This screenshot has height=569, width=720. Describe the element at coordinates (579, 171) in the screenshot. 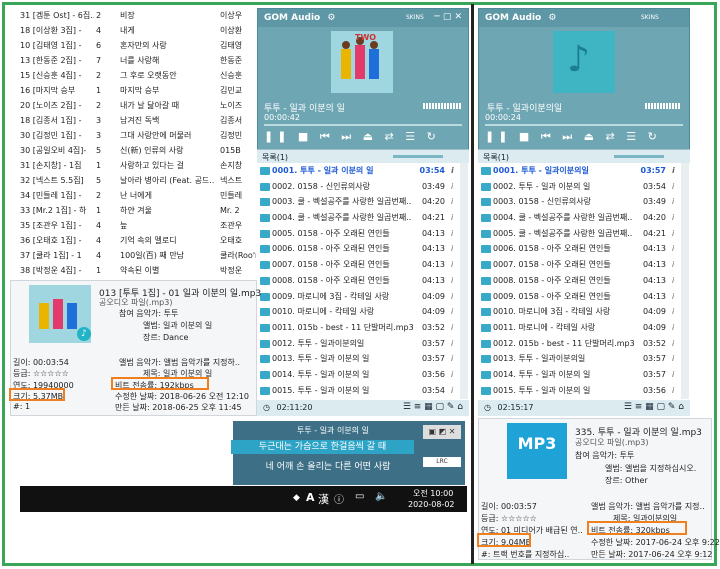

I see `playlist-item: 0001. 투투 - 일과이분의일 03:57 i` at that location.